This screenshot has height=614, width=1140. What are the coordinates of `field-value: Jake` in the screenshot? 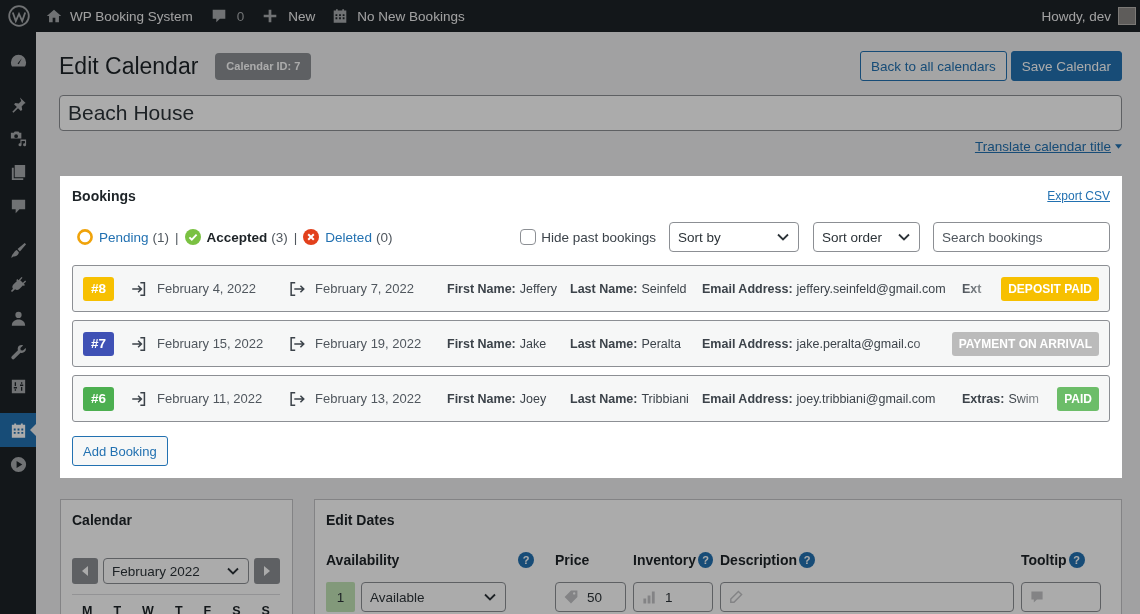 It's located at (533, 343).